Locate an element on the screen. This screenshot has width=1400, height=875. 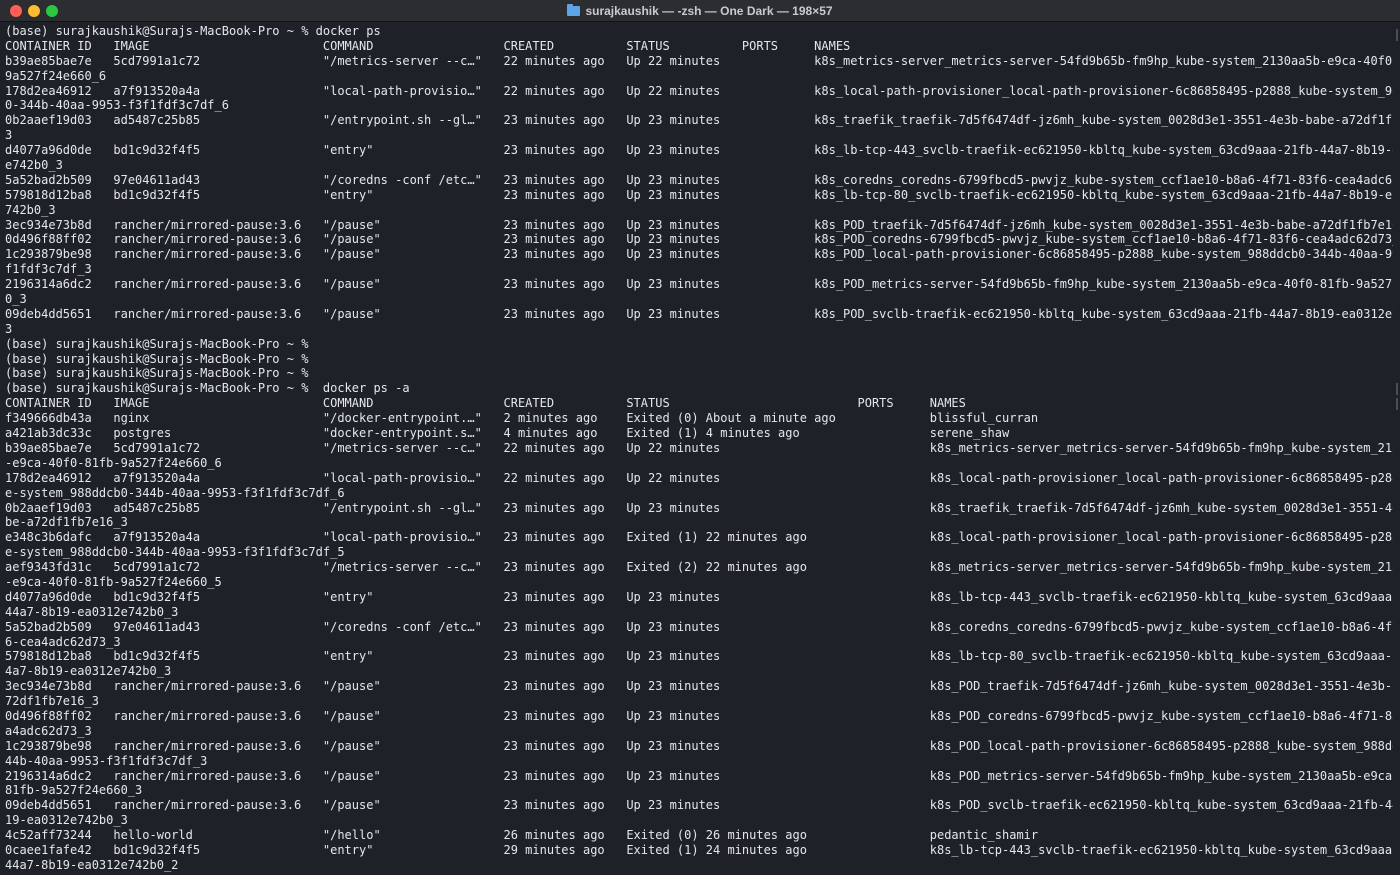
terminal-line: a4adc62d73_3 is located at coordinates (48, 730).